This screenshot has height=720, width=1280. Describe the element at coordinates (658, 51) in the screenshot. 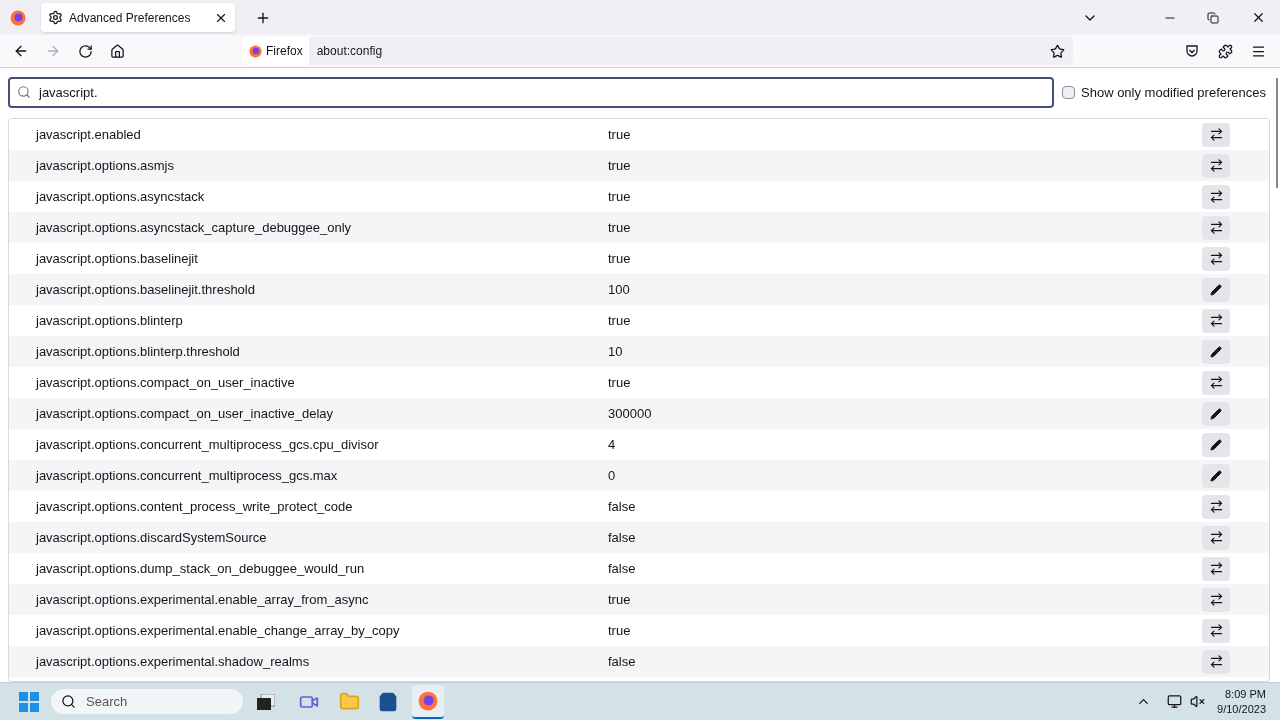

I see `url-bar: Firefox about:config` at that location.